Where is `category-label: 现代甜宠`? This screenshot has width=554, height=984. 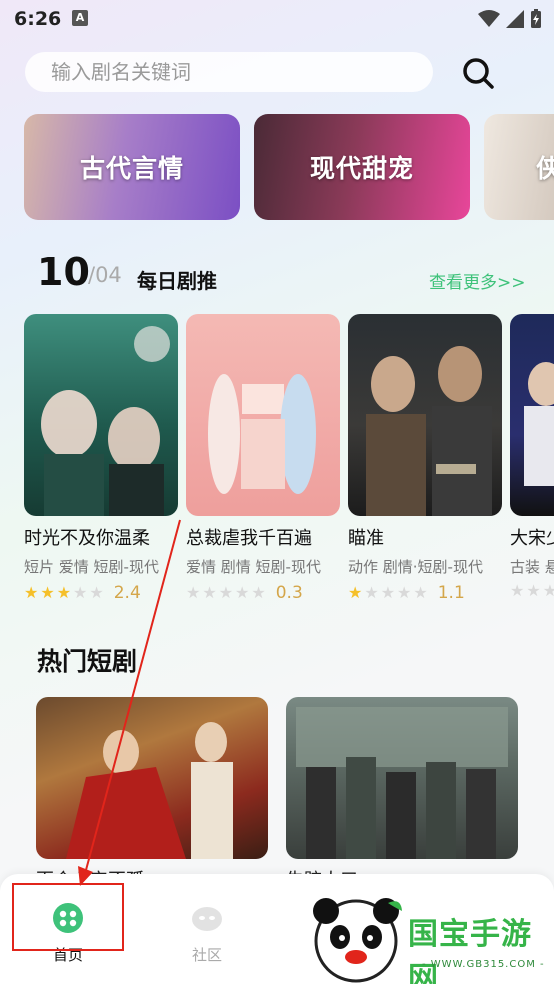
category-label: 现代甜宠 is located at coordinates (361, 168).